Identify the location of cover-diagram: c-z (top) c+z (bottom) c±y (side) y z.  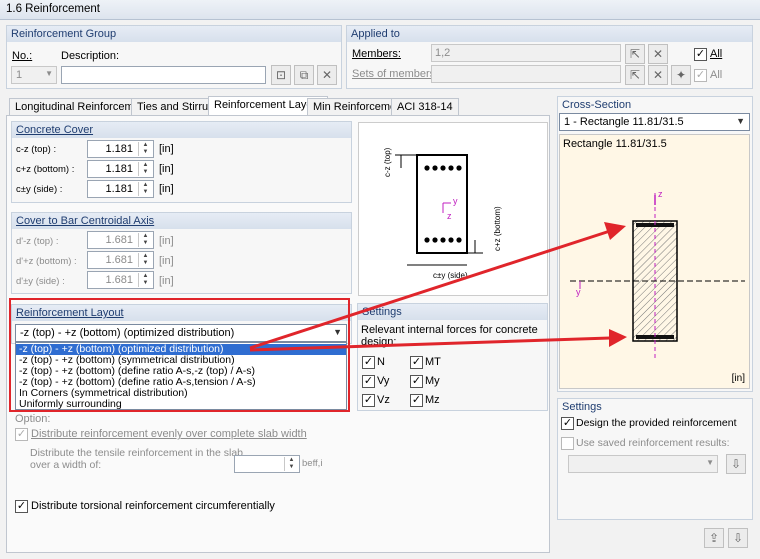
(453, 209).